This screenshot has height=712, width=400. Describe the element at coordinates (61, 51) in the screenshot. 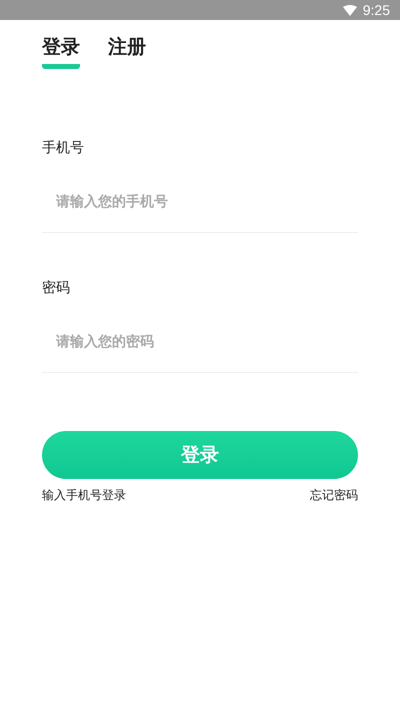

I see `tab: 登录` at that location.